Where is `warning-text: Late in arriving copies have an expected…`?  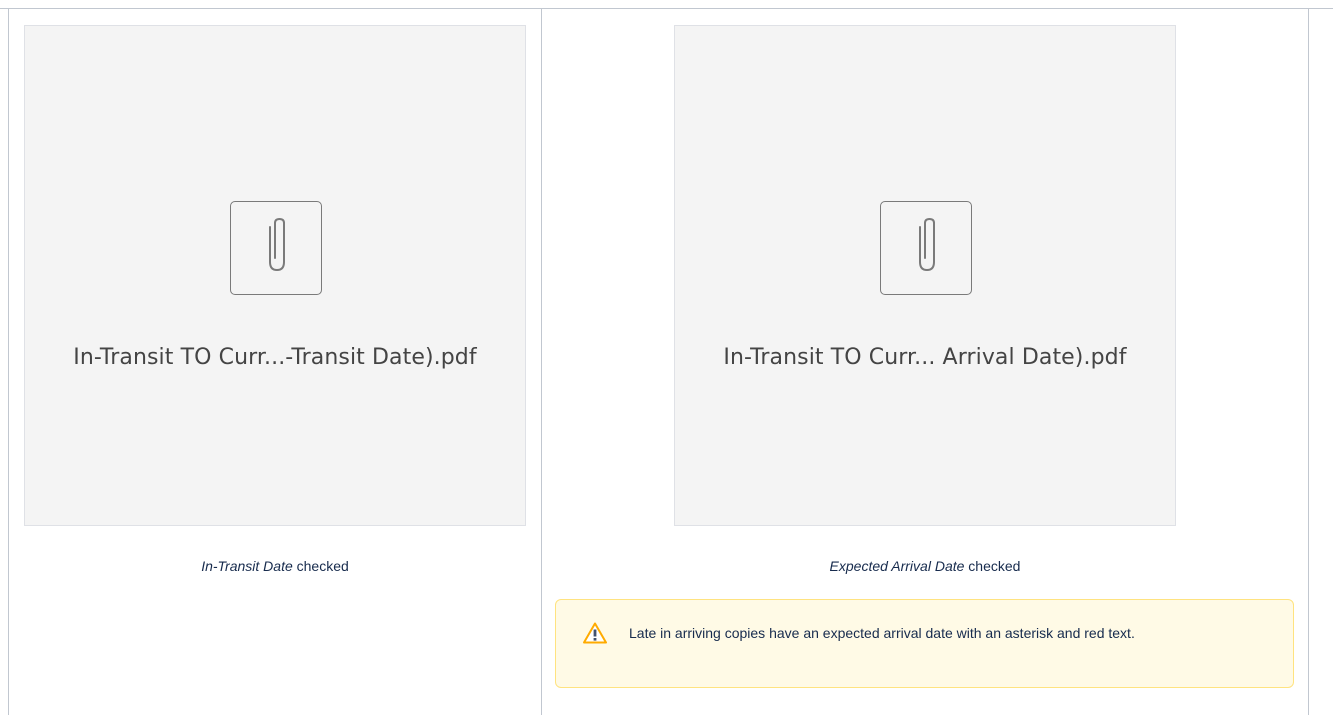 warning-text: Late in arriving copies have an expected… is located at coordinates (882, 633).